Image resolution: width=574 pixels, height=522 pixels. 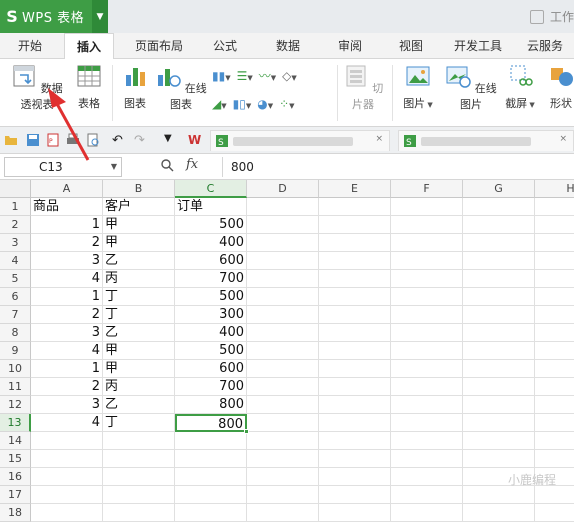 What do you see at coordinates (67, 225) in the screenshot?
I see `cell-a2: 1` at bounding box center [67, 225].